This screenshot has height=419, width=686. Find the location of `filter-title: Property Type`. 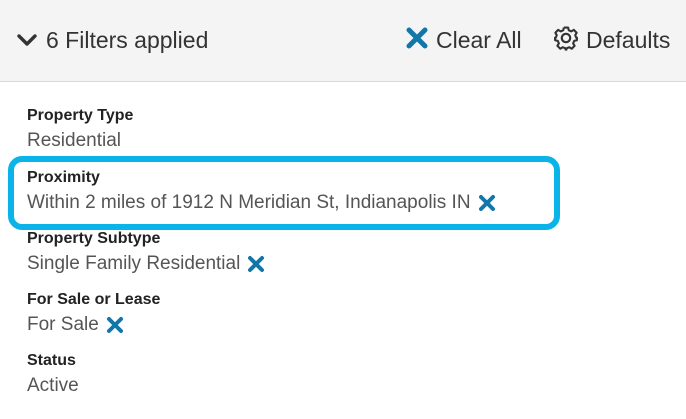

filter-title: Property Type is located at coordinates (80, 115).